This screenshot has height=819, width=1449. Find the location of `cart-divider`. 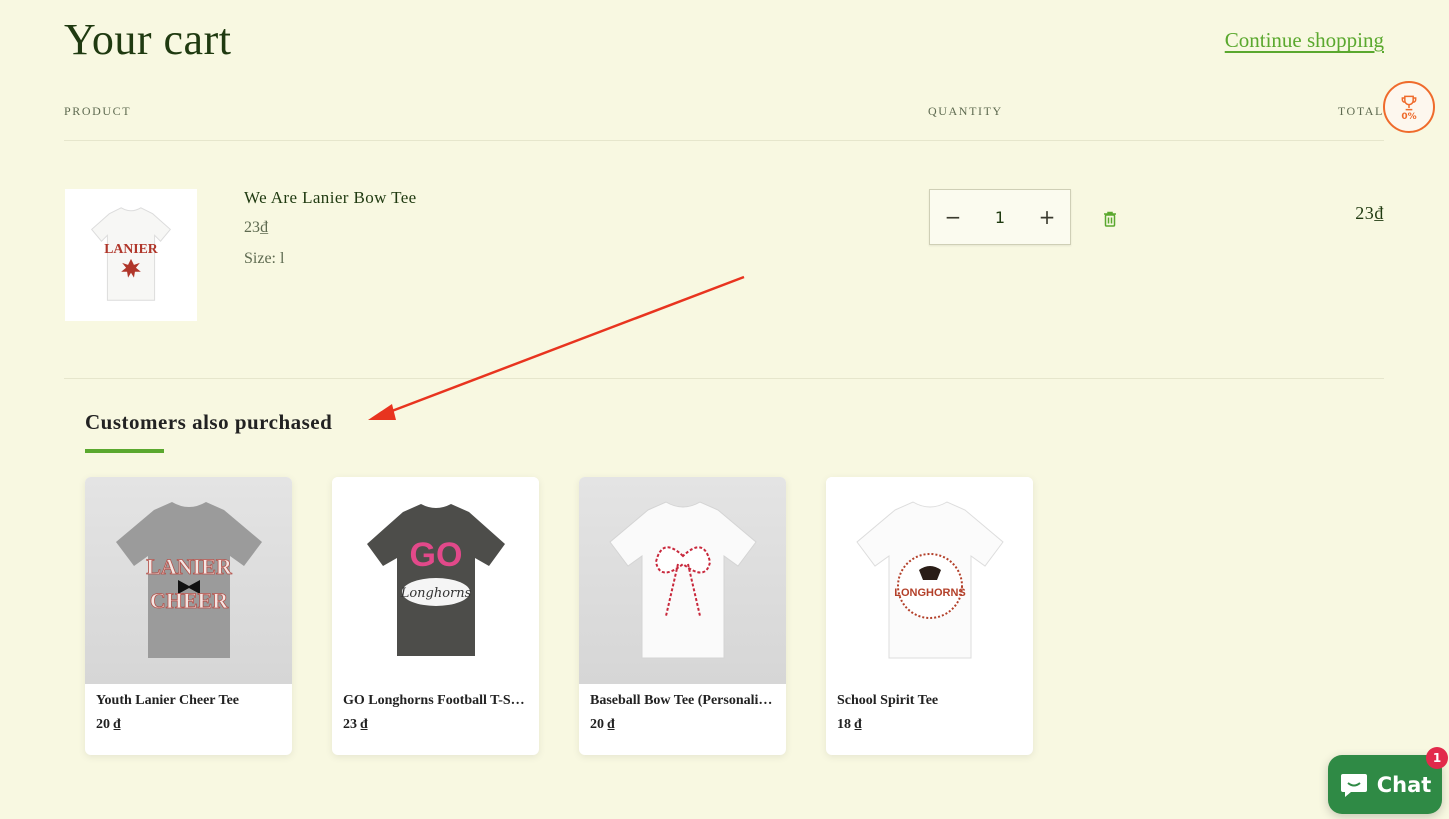

cart-divider is located at coordinates (724, 378).